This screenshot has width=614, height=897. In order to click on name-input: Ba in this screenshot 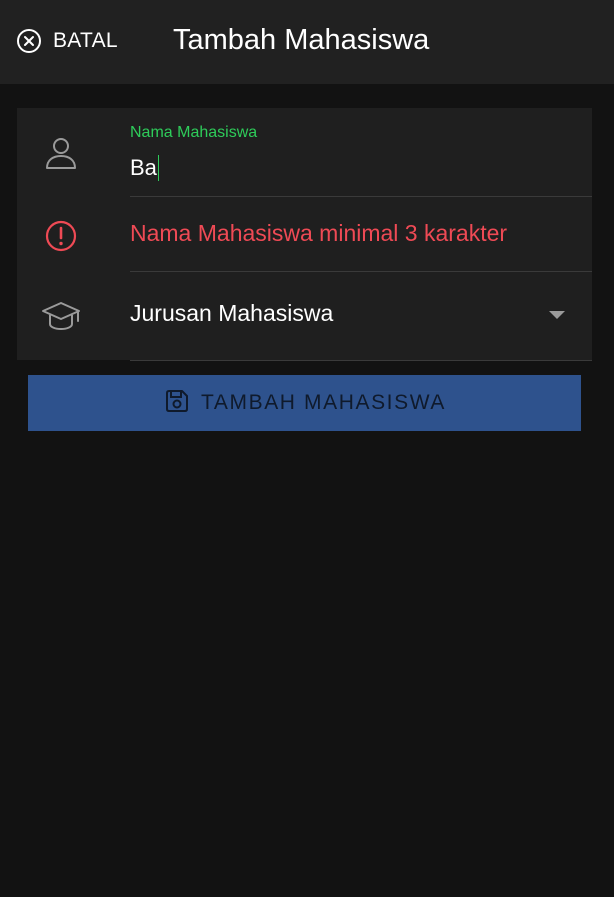, I will do `click(340, 168)`.